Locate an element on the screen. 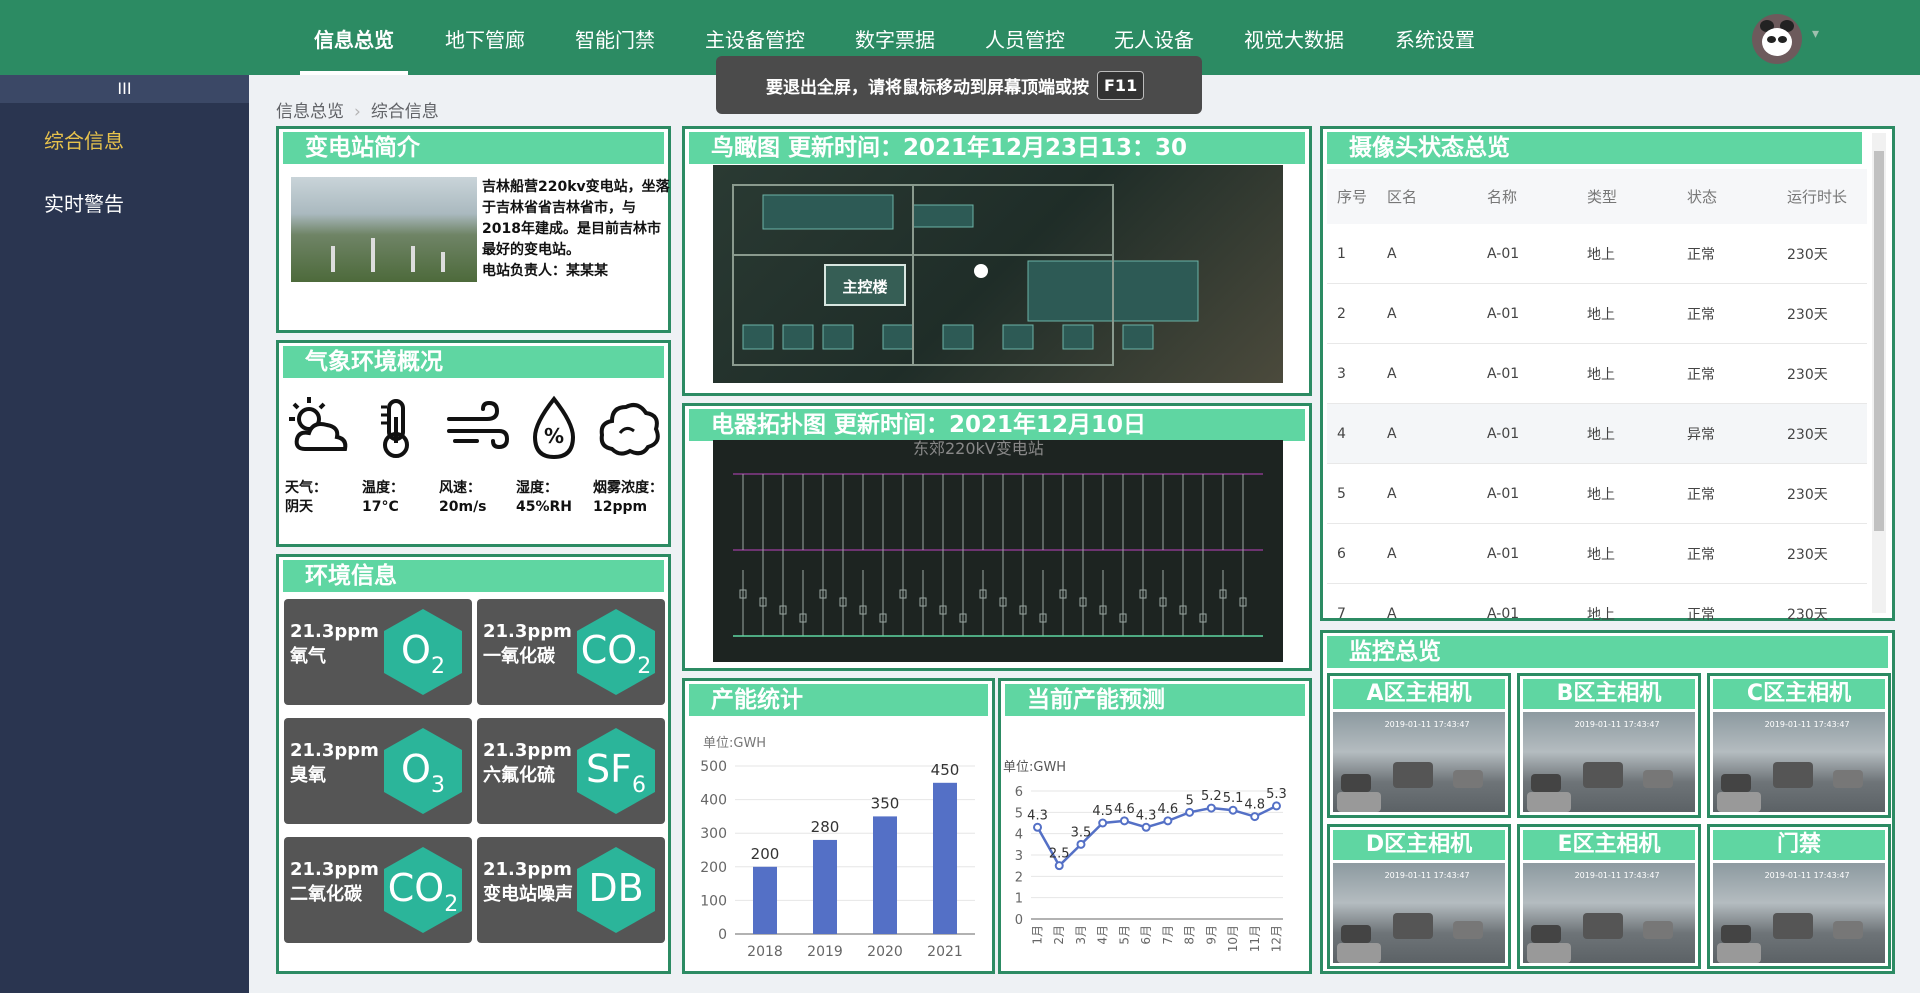 This screenshot has height=993, width=1920. avatar-face is located at coordinates (1777, 42).